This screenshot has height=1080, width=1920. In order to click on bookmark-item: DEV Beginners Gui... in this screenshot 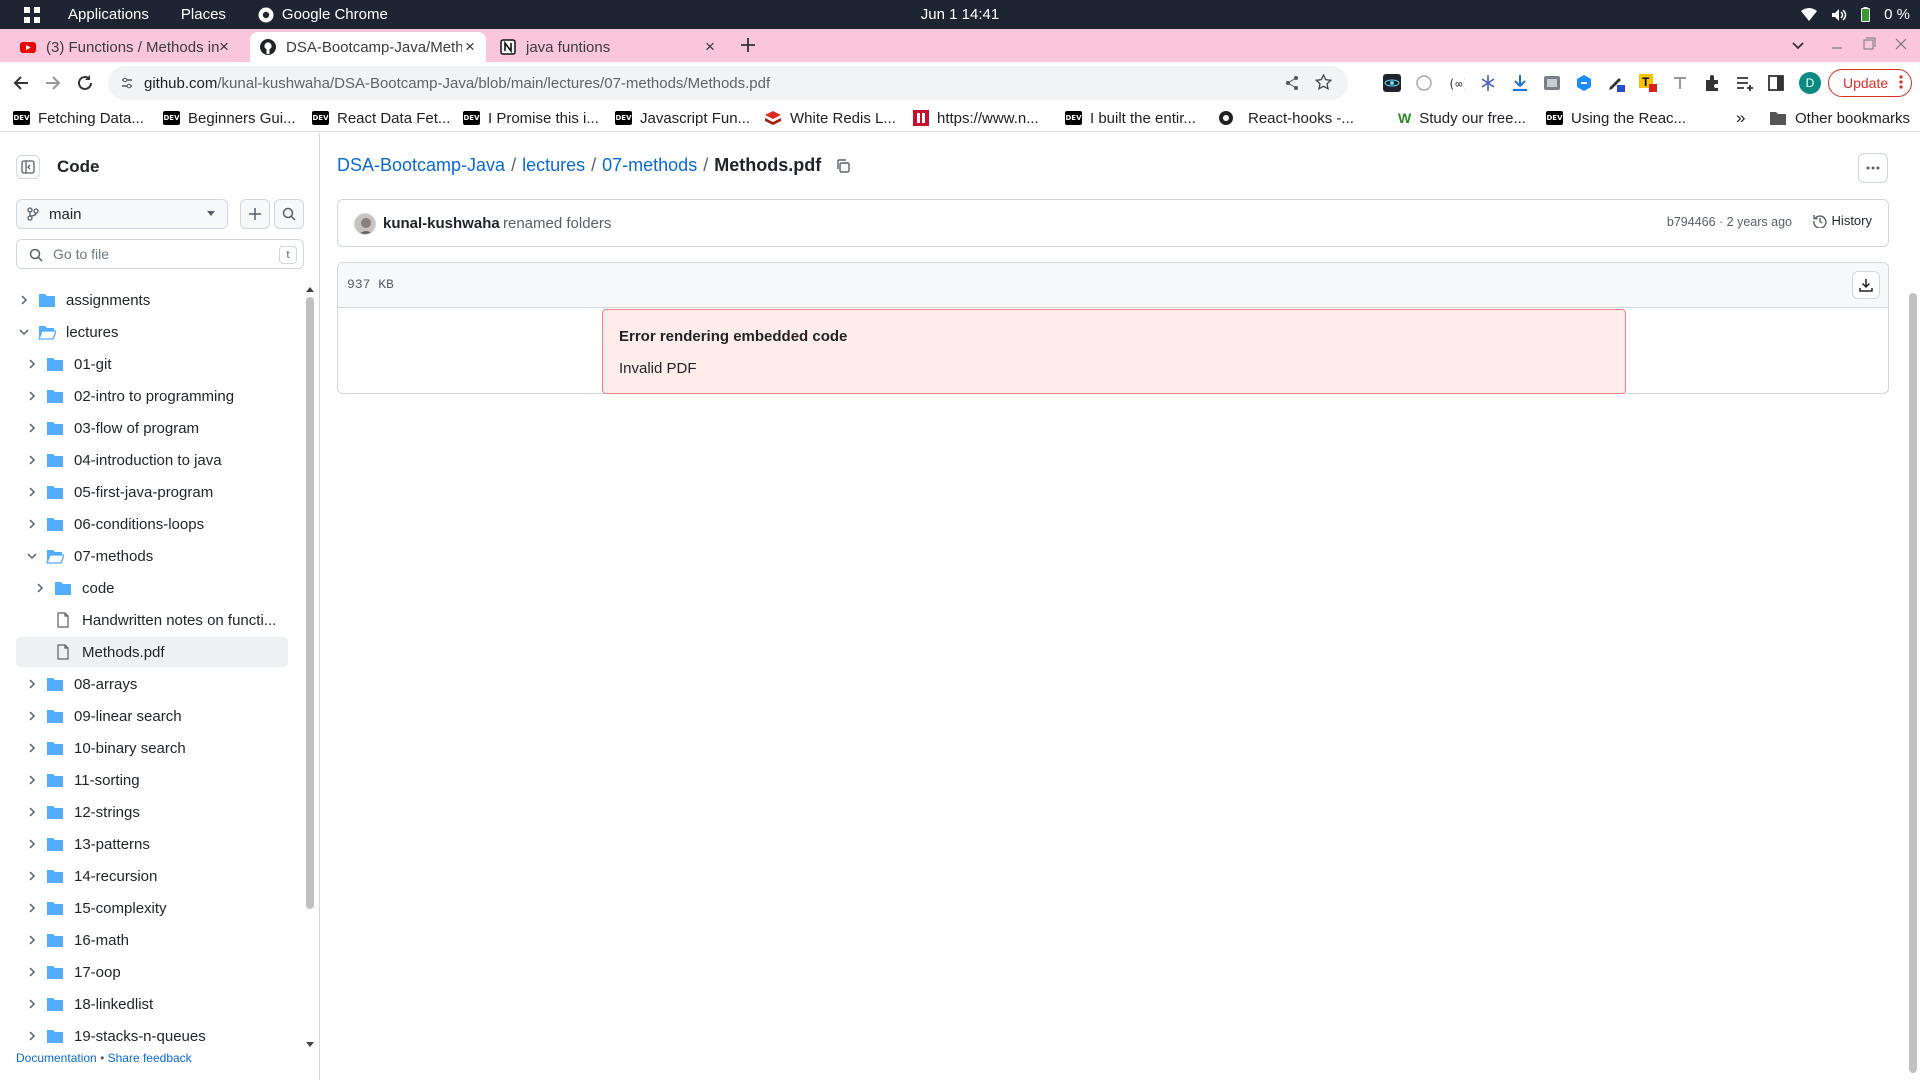, I will do `click(229, 118)`.